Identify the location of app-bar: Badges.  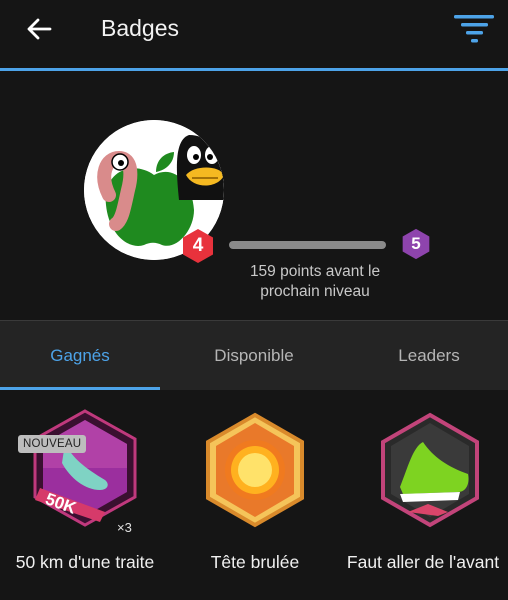
(254, 34).